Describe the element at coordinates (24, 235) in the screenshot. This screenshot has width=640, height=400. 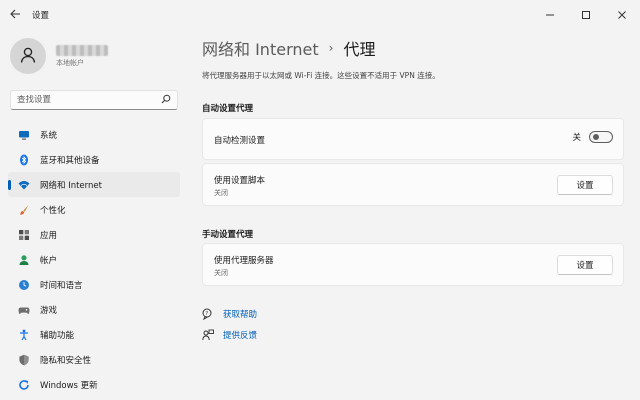
I see `apps-icon` at that location.